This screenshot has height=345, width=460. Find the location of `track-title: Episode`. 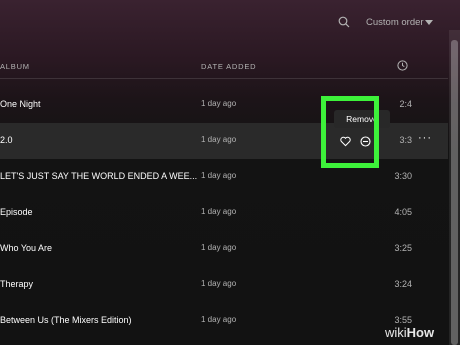

track-title: Episode is located at coordinates (16, 212).